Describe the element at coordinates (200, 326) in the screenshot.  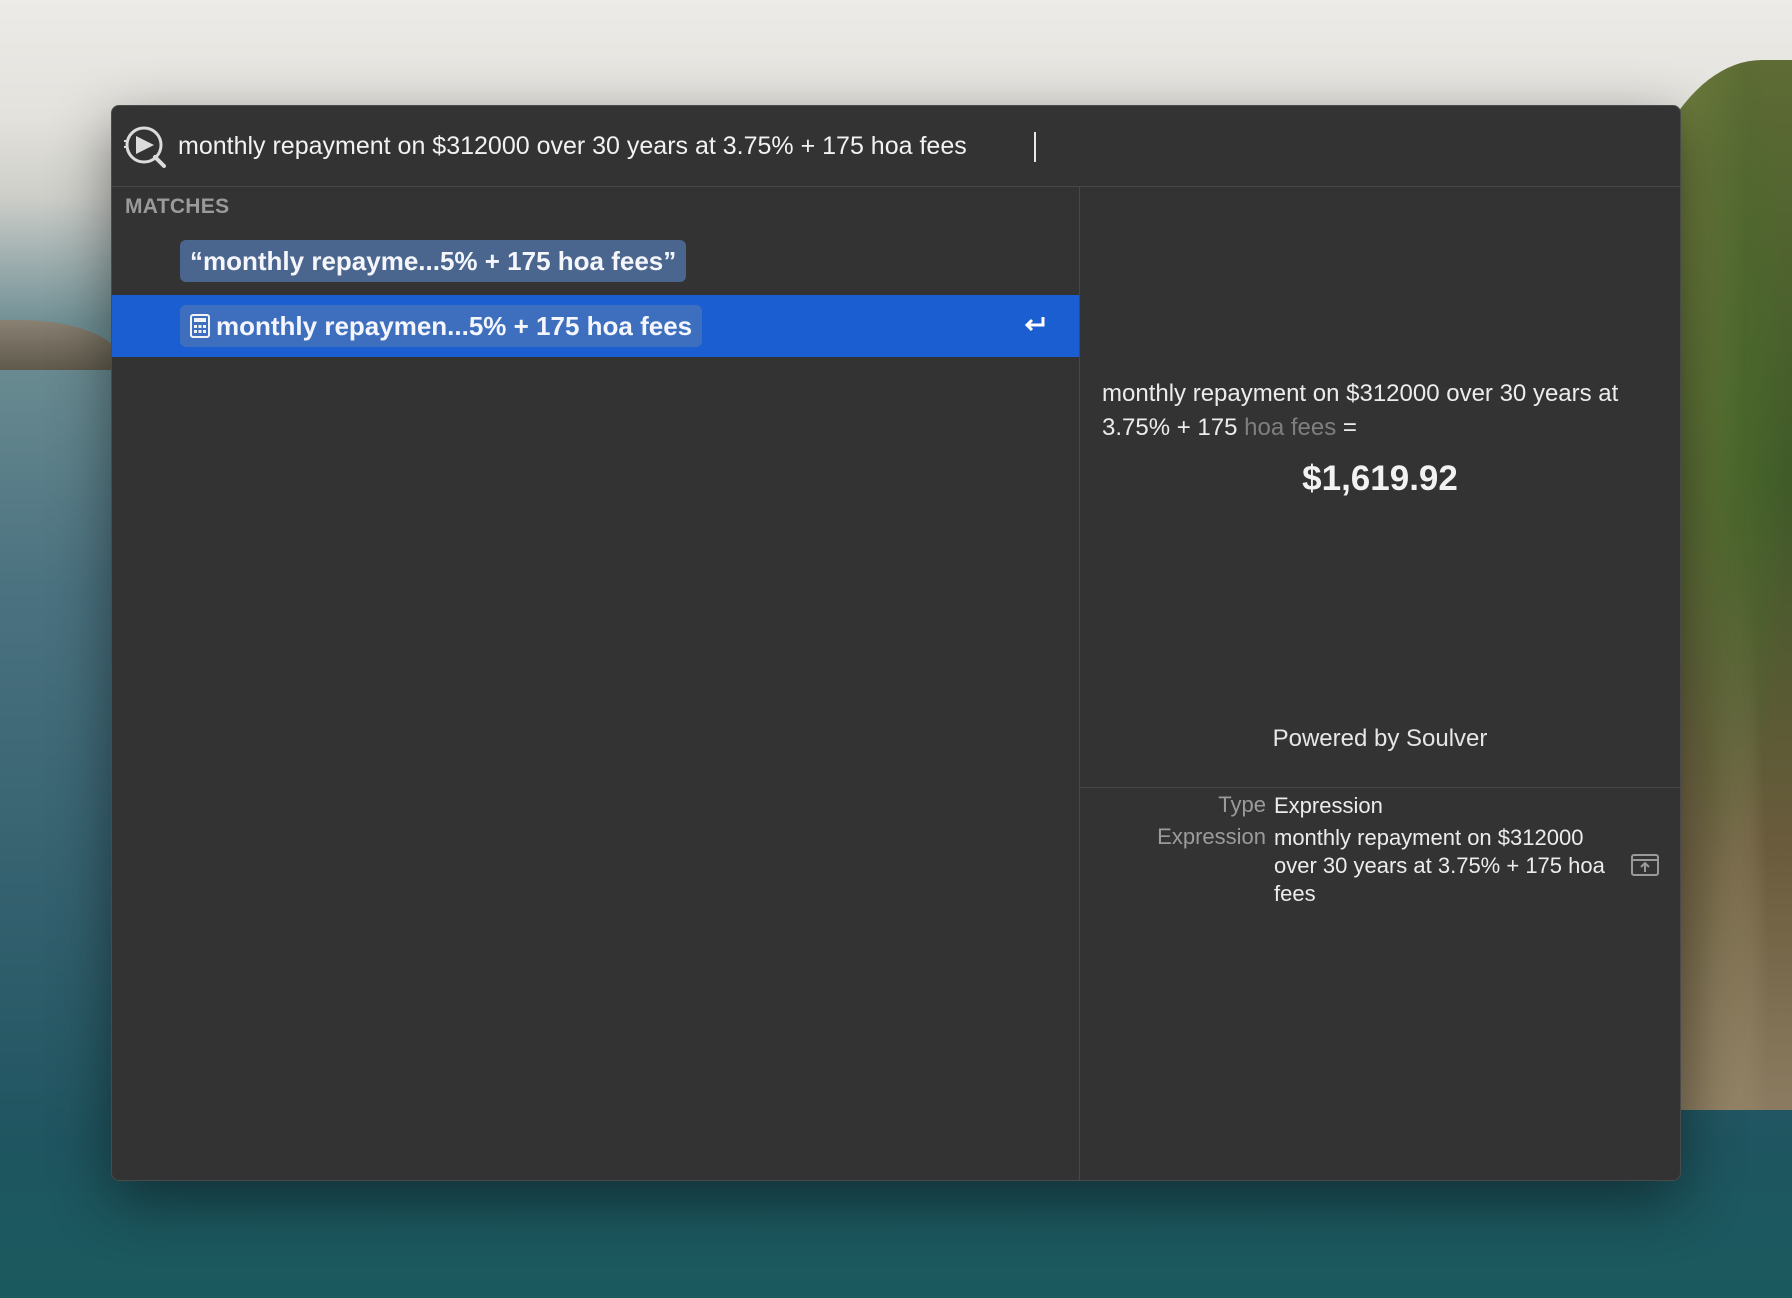
I see `calculator-icon` at that location.